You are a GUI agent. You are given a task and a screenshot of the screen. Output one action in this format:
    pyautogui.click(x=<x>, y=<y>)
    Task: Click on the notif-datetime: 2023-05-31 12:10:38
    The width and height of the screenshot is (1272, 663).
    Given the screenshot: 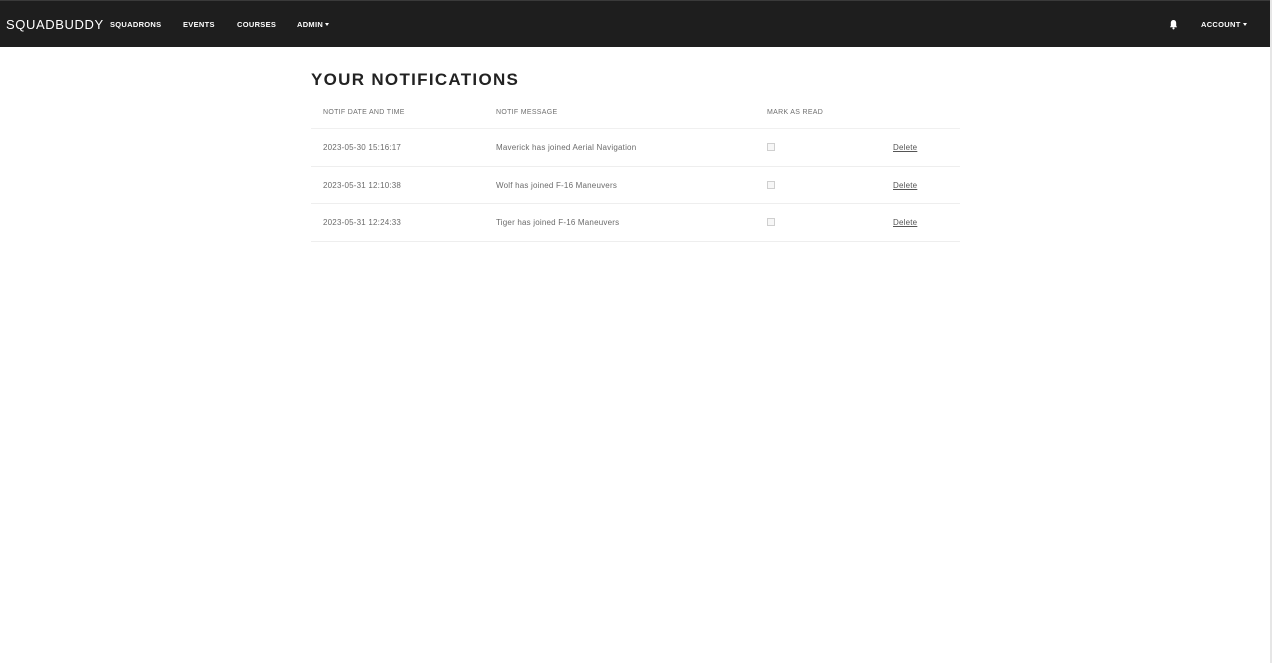 What is the action you would take?
    pyautogui.click(x=362, y=185)
    